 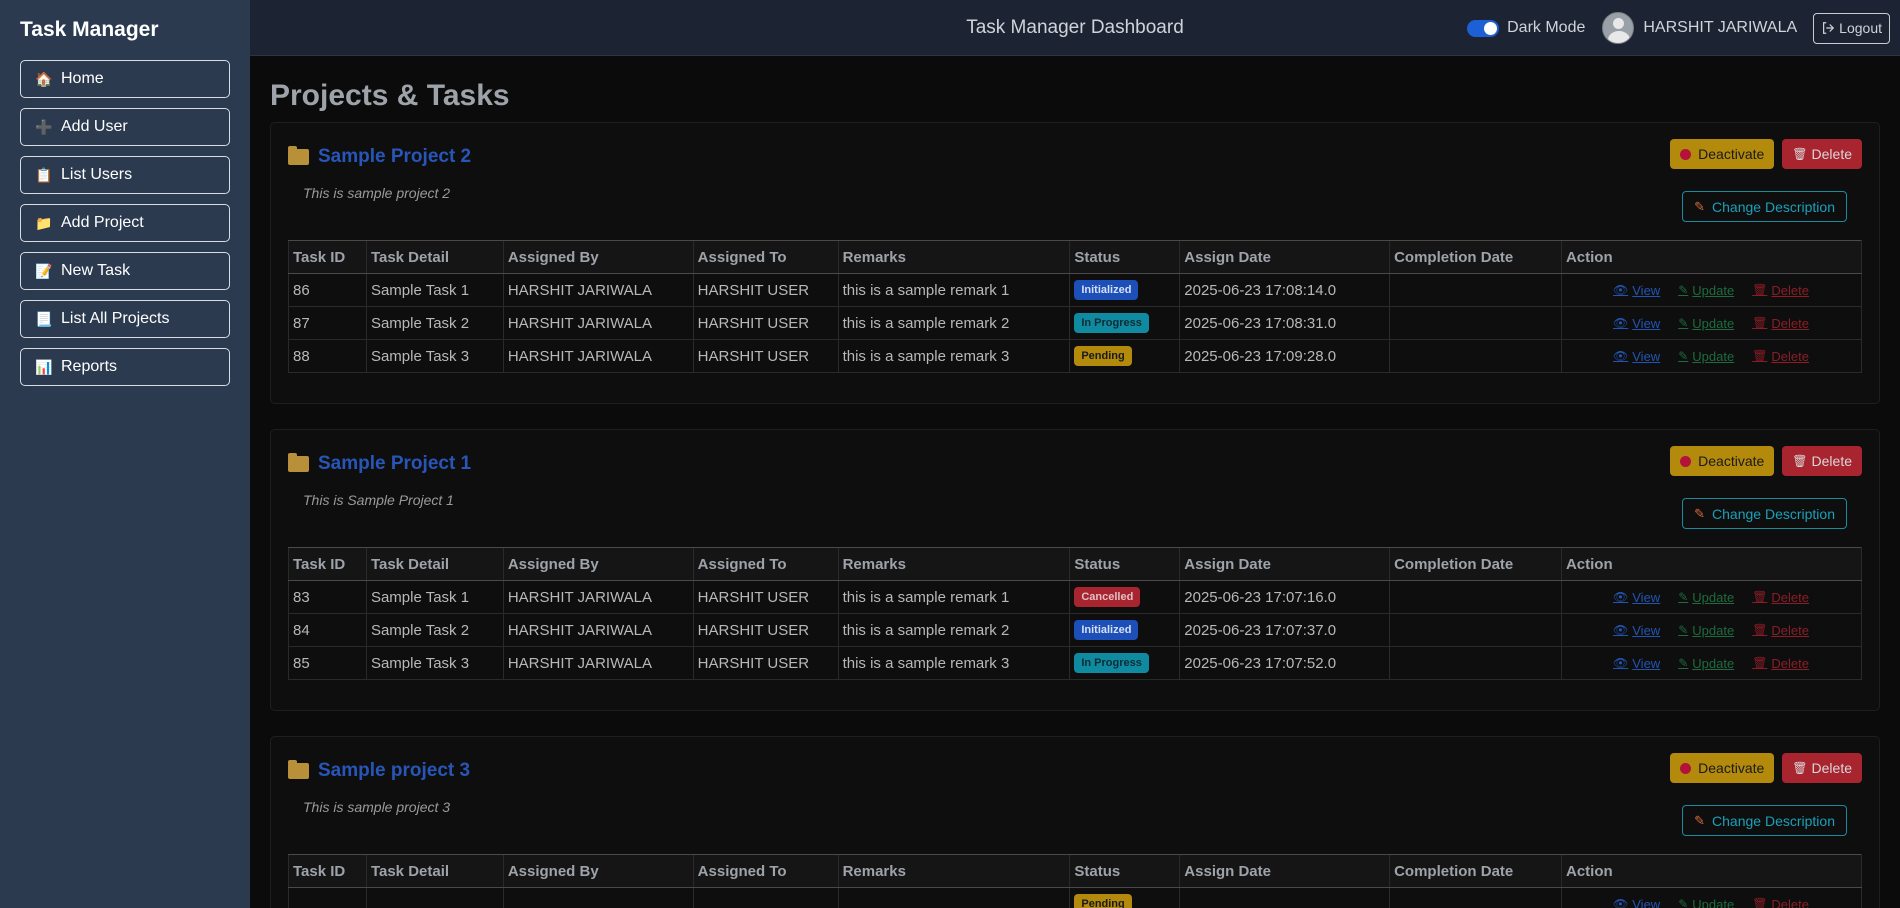 I want to click on avatar, so click(x=1618, y=28).